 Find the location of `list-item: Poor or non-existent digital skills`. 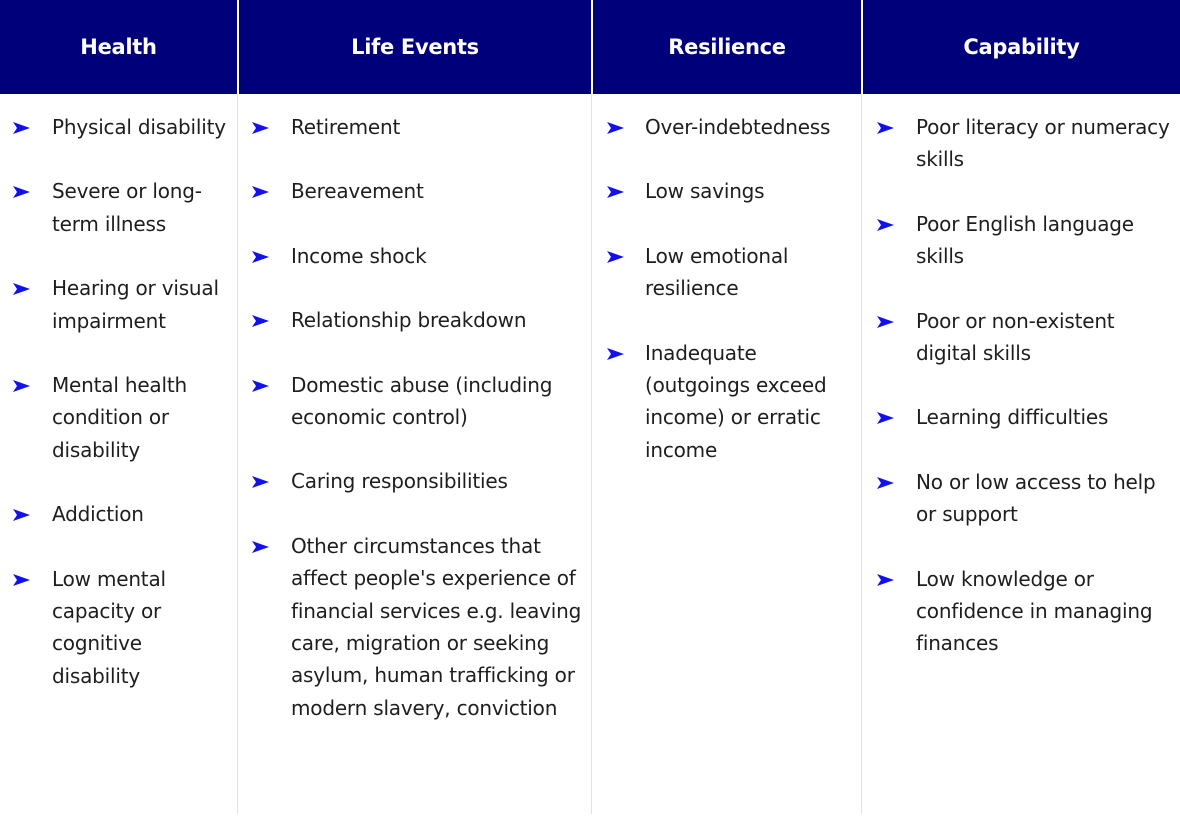

list-item: Poor or non-existent digital skills is located at coordinates (1021, 337).